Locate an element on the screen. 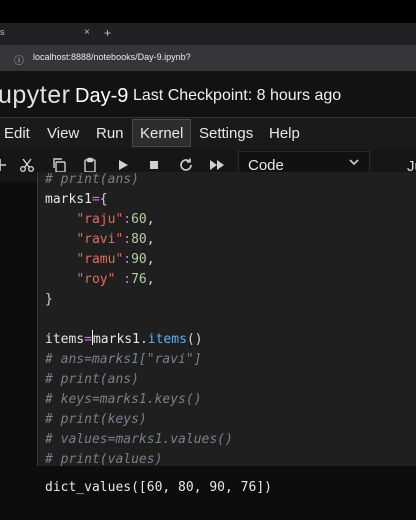 Image resolution: width=416 pixels, height=520 pixels. comment-line: # ans=marks1["ravi"] is located at coordinates (123, 359).